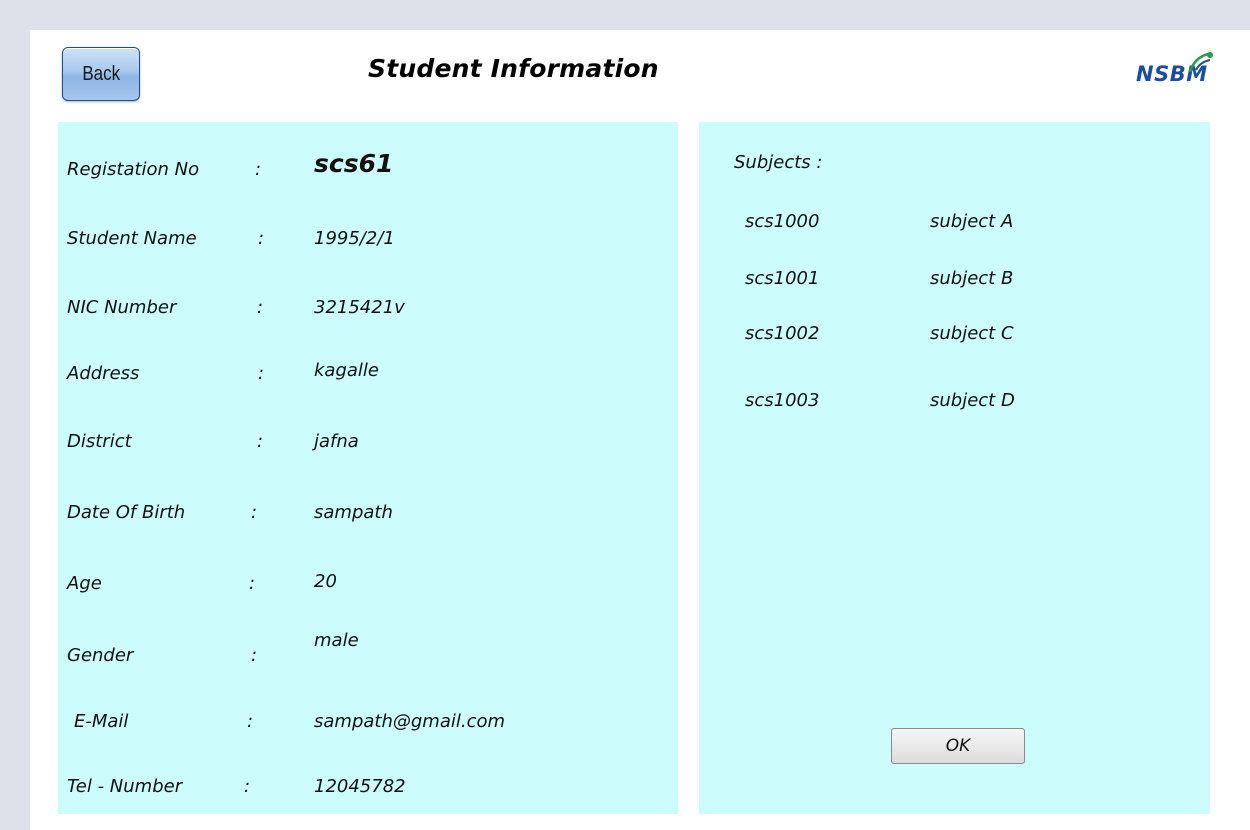  Describe the element at coordinates (101, 721) in the screenshot. I see `field-label-email: E-Mail` at that location.